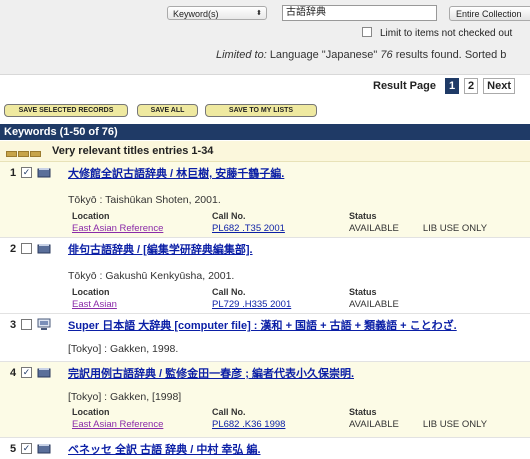  Describe the element at coordinates (13, 373) in the screenshot. I see `record-number: 4` at that location.